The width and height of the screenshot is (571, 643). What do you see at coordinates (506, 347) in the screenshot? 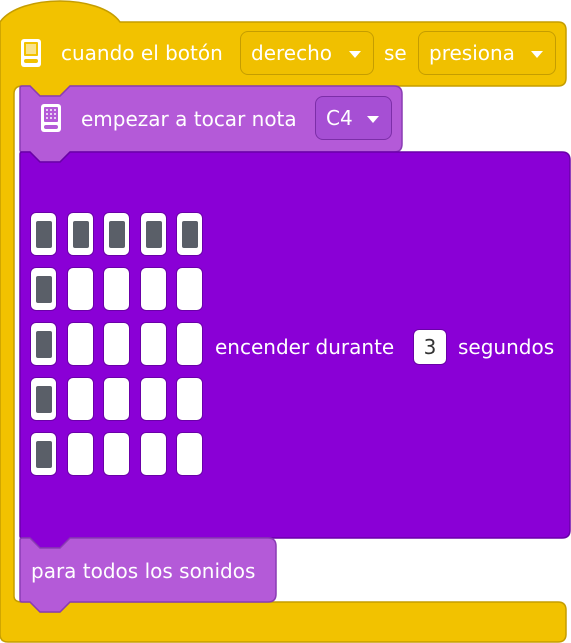
I see `display-label-after: segundos` at bounding box center [506, 347].